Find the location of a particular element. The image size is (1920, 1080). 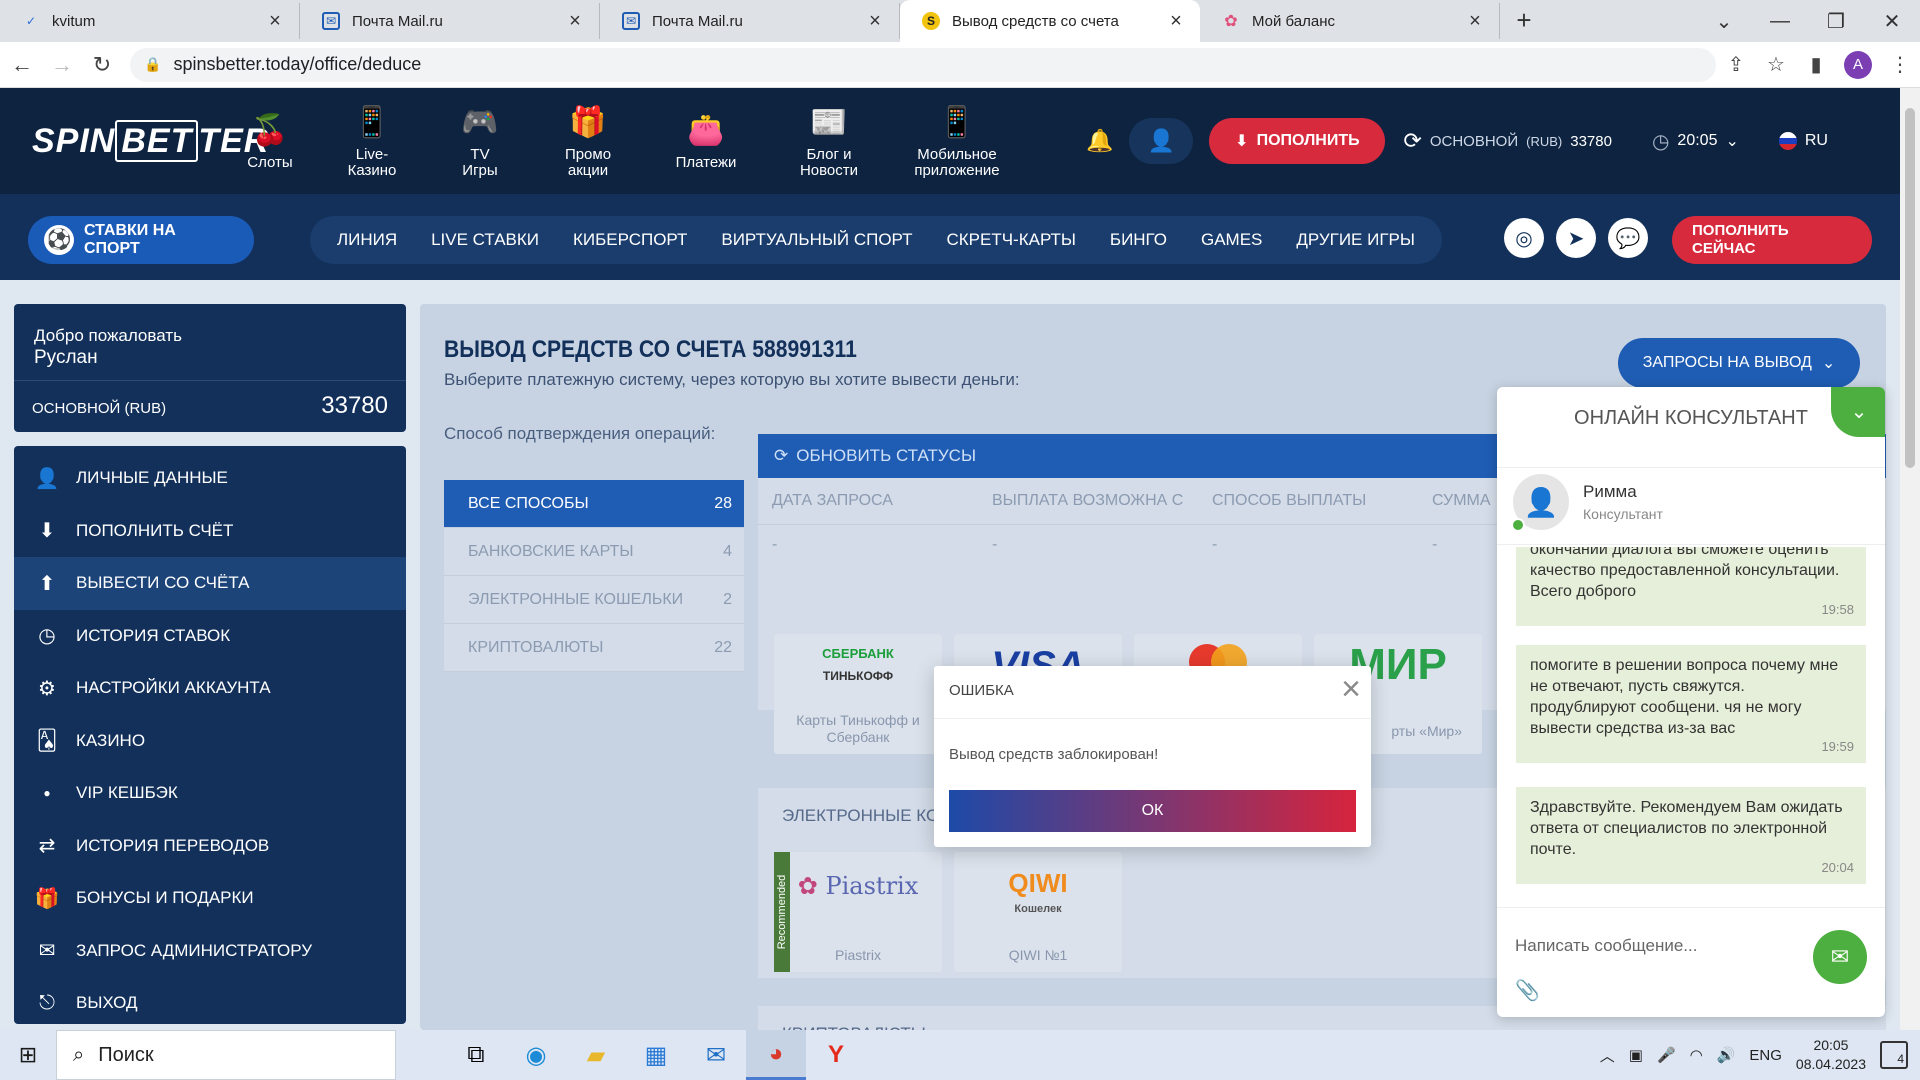

browser-tab-mail-2: ✉ Почта Mail.ru × is located at coordinates (750, 21).